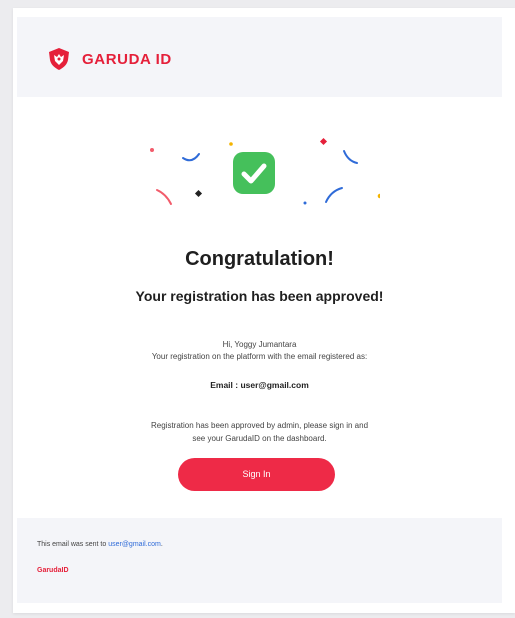 This screenshot has width=515, height=618. What do you see at coordinates (274, 385) in the screenshot?
I see `email-value: user@gmail.com` at bounding box center [274, 385].